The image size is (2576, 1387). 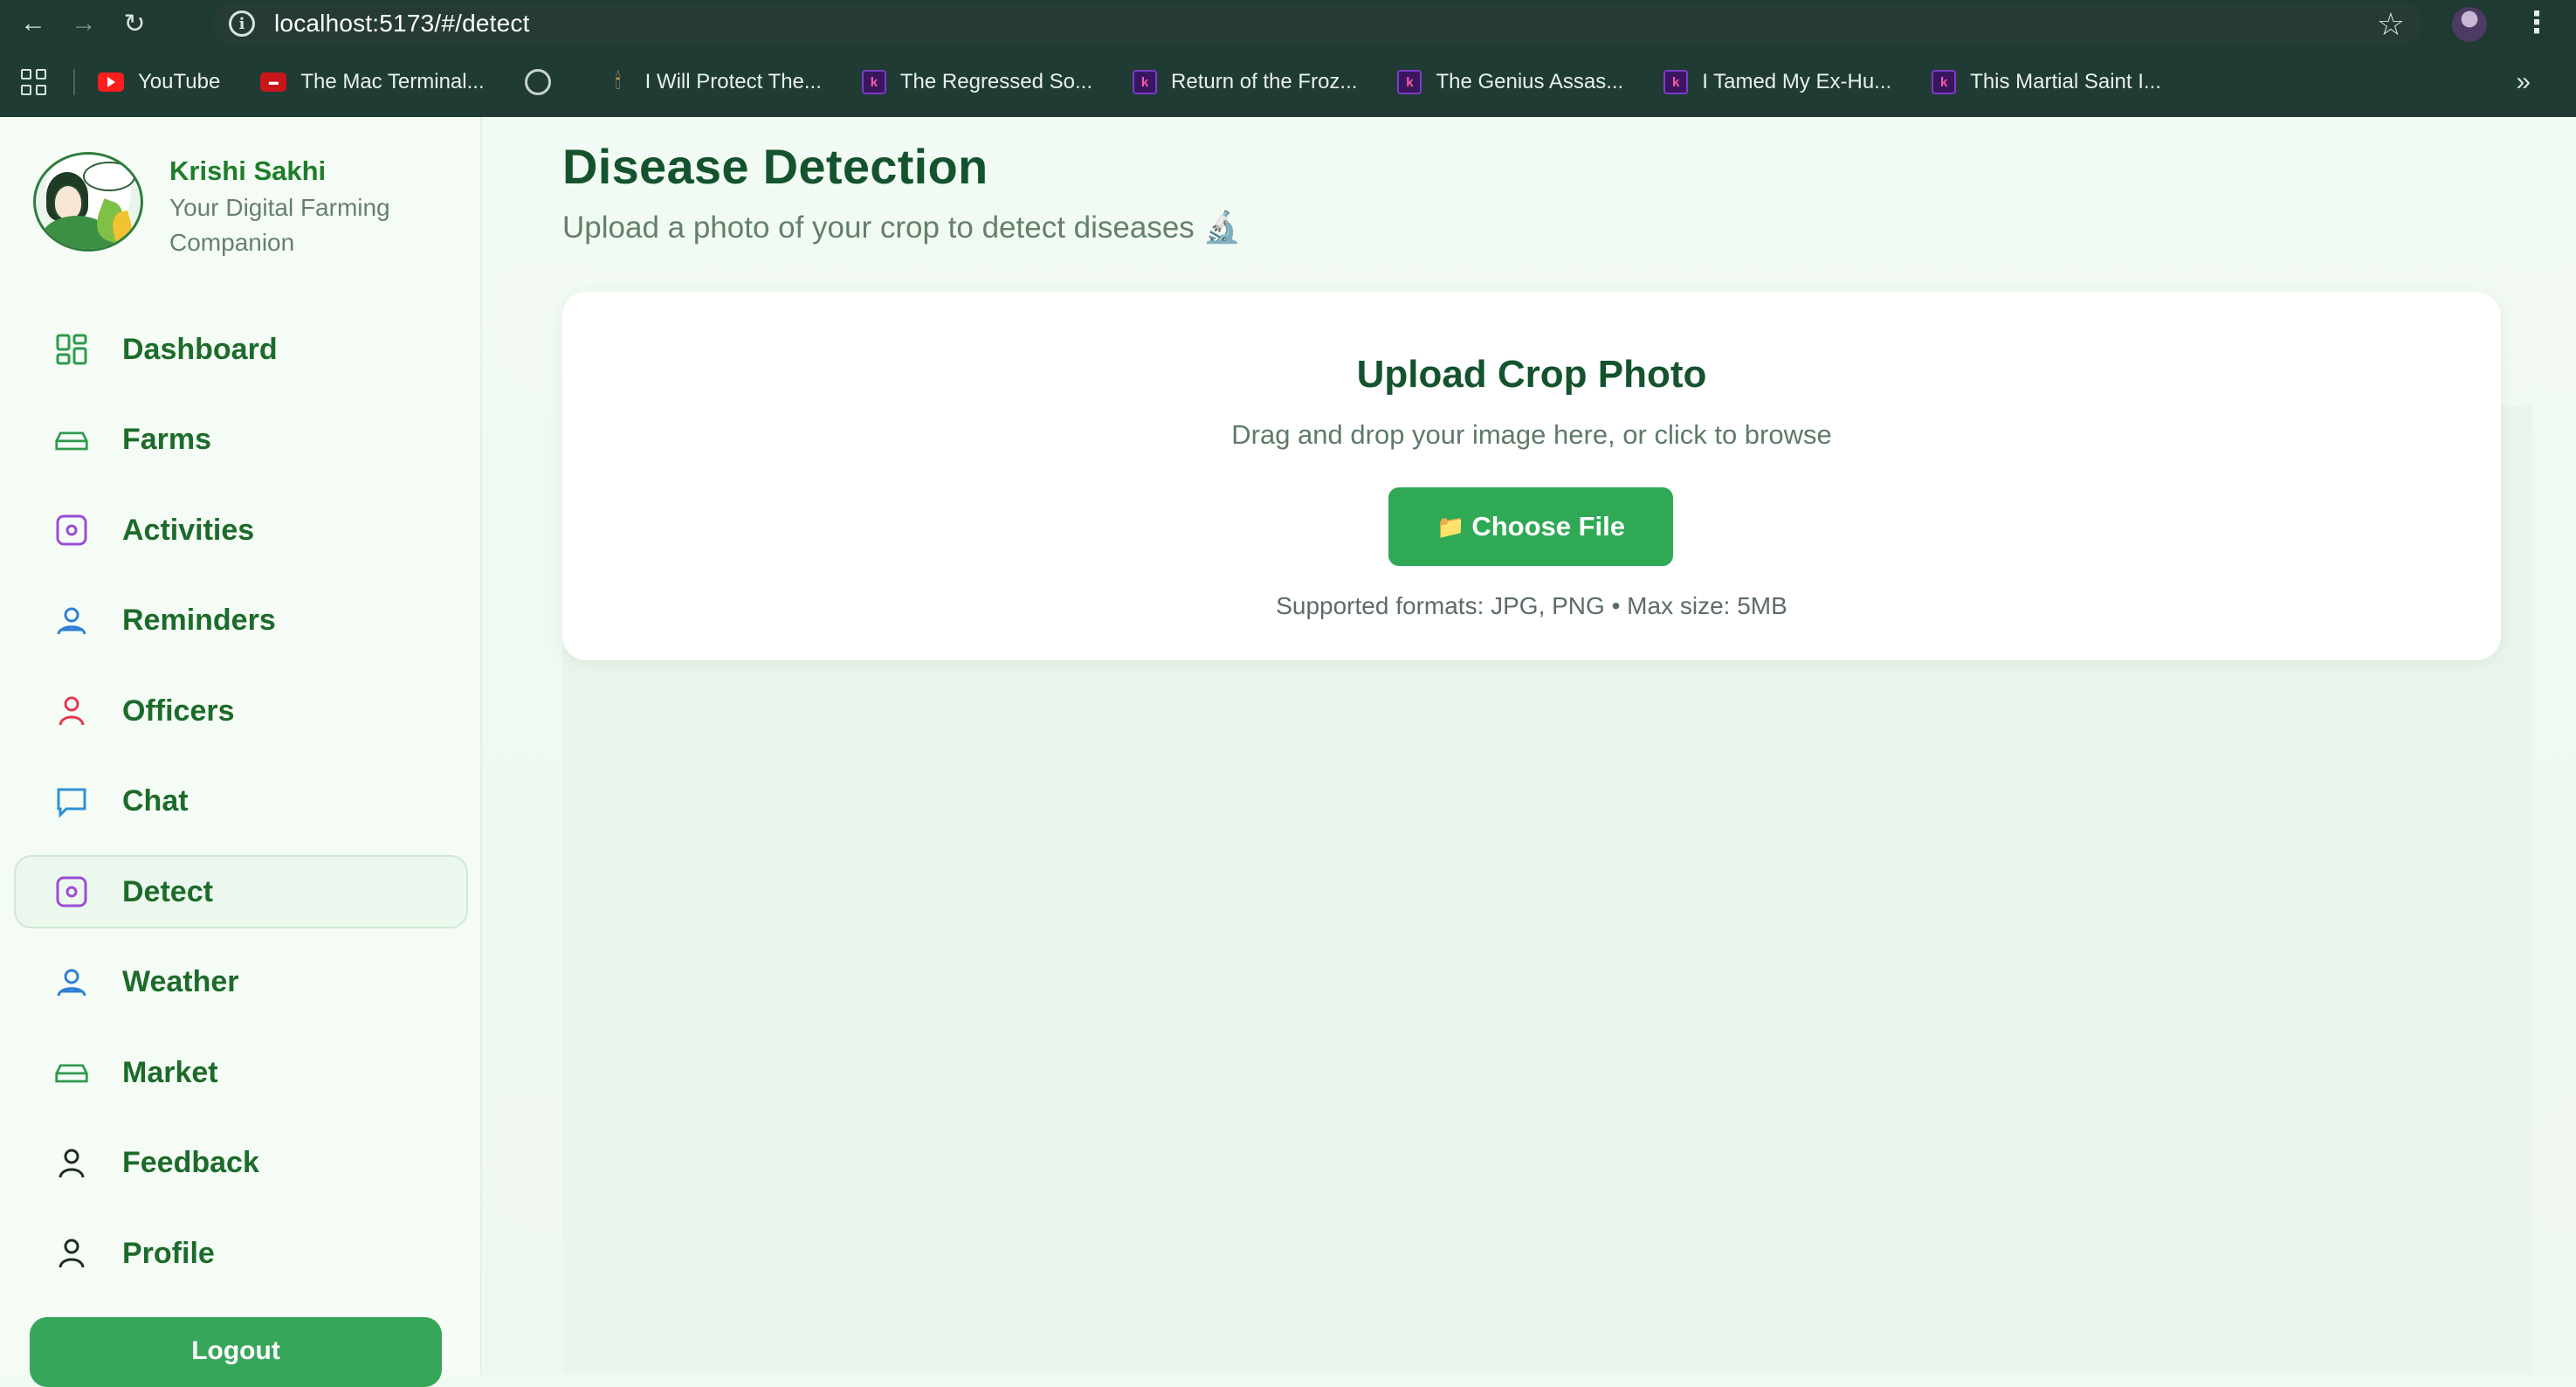 I want to click on chevron-double-right-icon: », so click(x=2523, y=82).